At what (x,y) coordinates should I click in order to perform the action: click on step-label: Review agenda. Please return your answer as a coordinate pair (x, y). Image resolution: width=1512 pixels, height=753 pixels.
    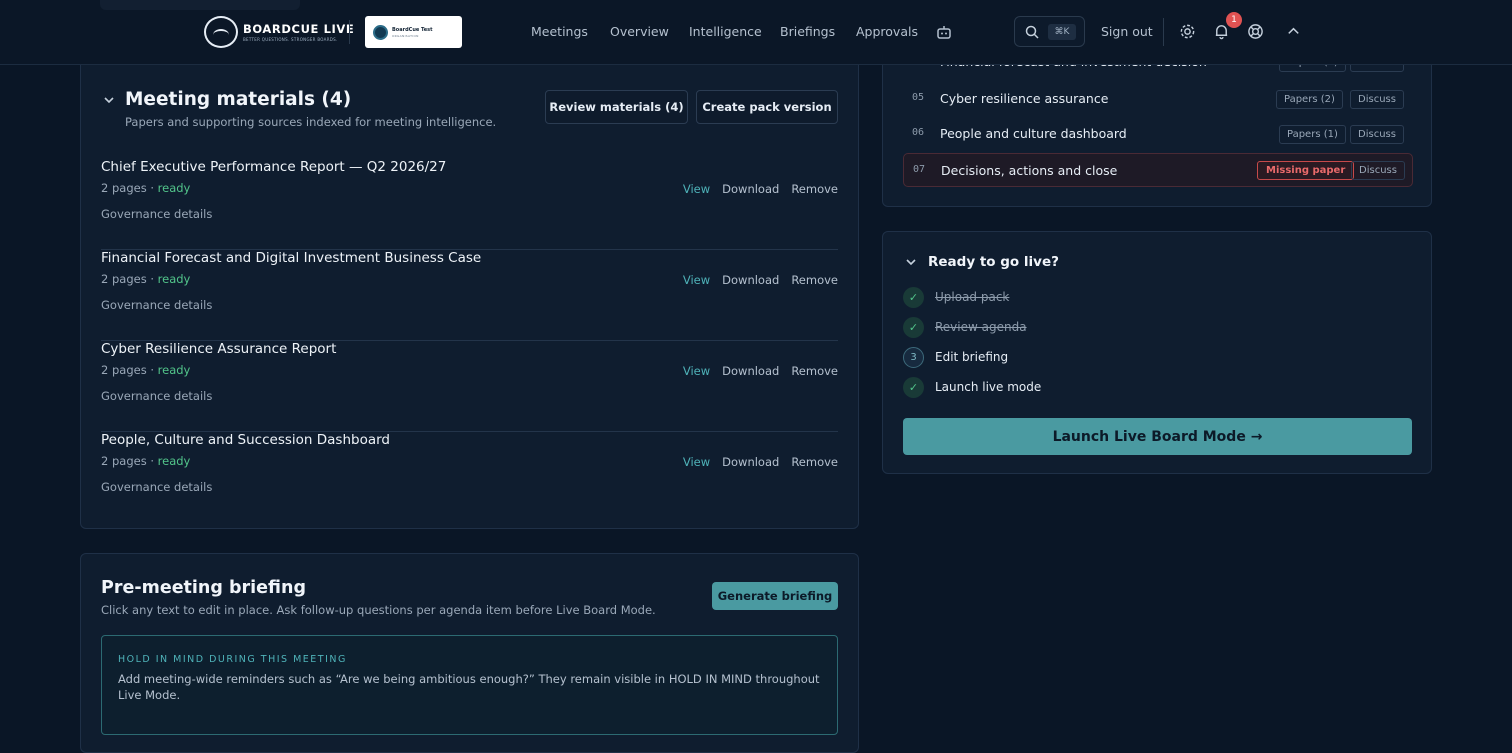
    Looking at the image, I should click on (981, 327).